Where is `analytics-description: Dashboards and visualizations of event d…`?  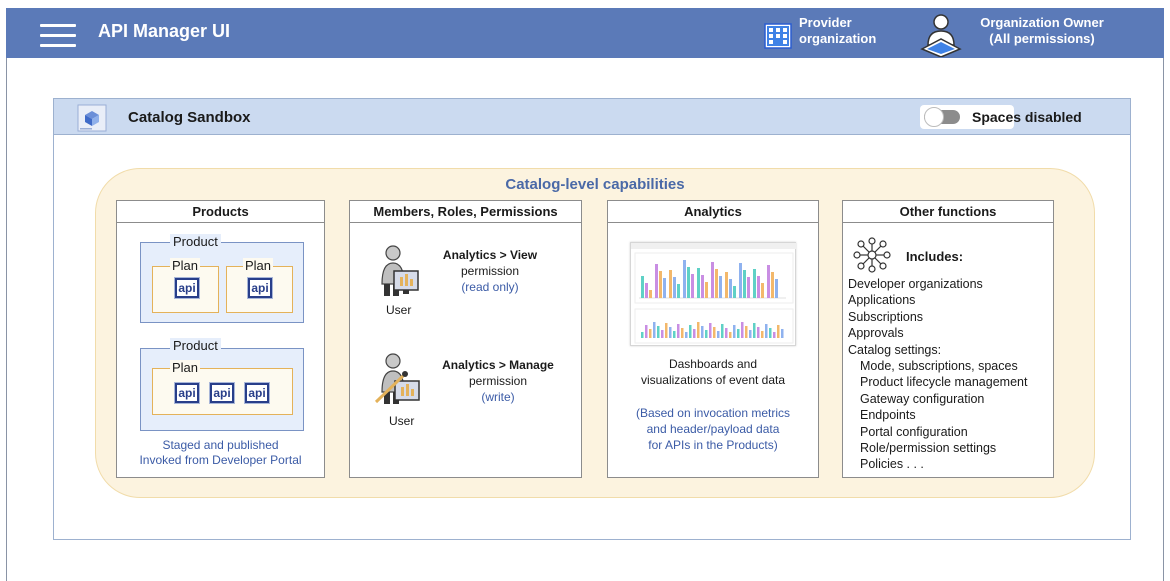
analytics-description: Dashboards and visualizations of event d… is located at coordinates (713, 372).